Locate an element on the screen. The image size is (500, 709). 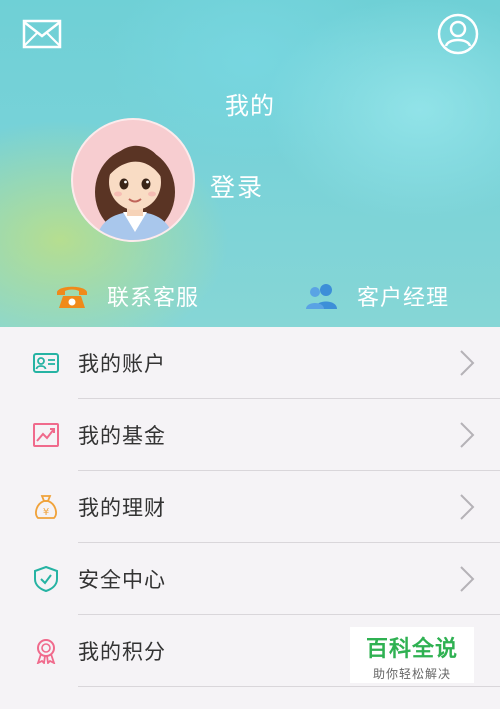
account-manager-button: 客户经理 is located at coordinates (377, 296).